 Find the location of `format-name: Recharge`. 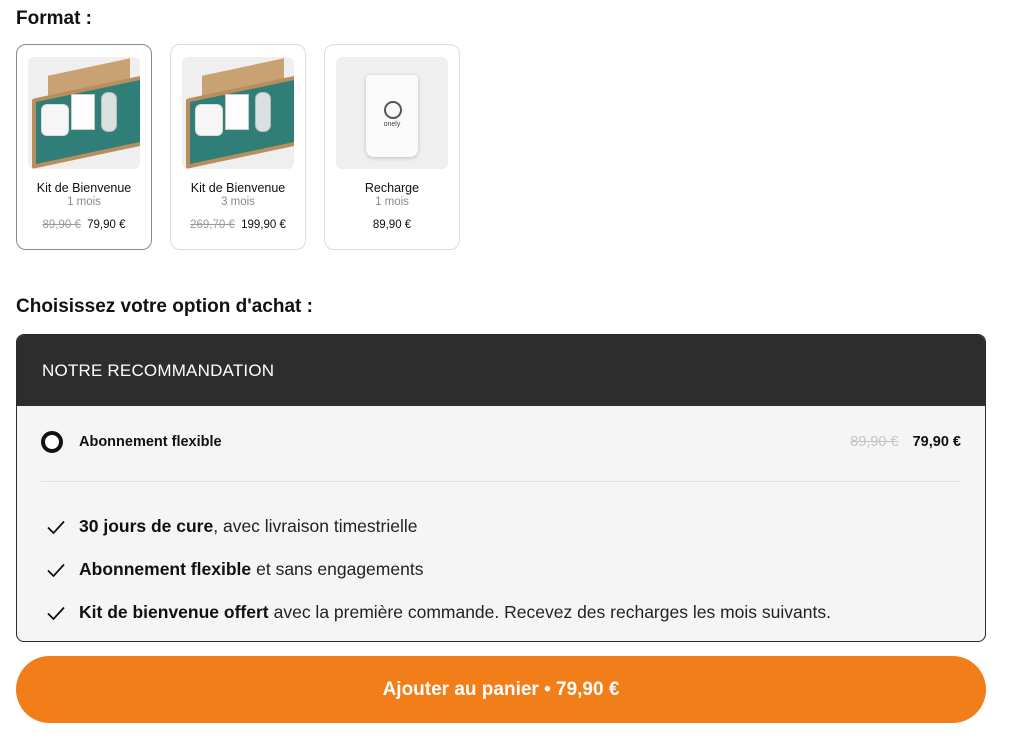

format-name: Recharge is located at coordinates (392, 188).